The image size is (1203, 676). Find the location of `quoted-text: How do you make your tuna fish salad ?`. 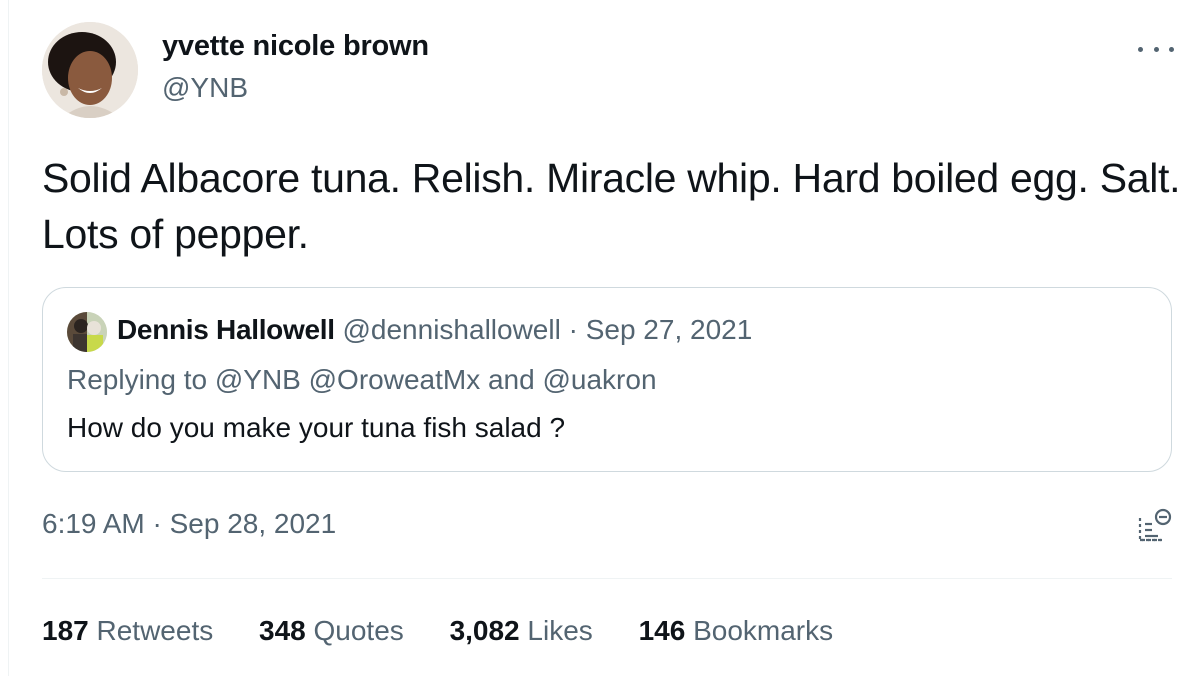

quoted-text: How do you make your tuna fish salad ? is located at coordinates (316, 427).